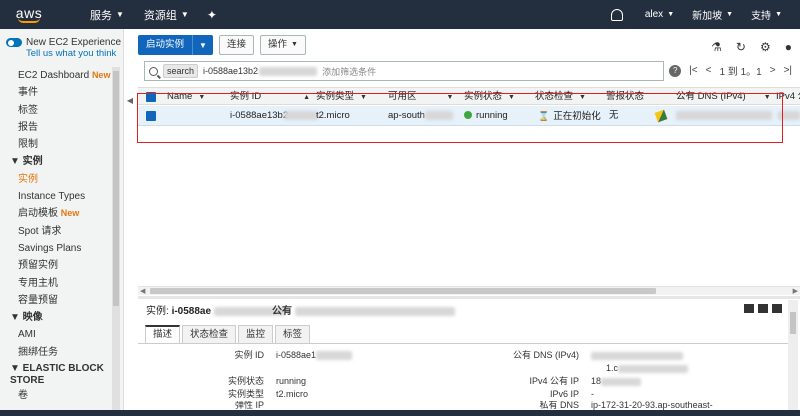 The image size is (800, 416). What do you see at coordinates (101, 75) in the screenshot?
I see `new-badge: New` at bounding box center [101, 75].